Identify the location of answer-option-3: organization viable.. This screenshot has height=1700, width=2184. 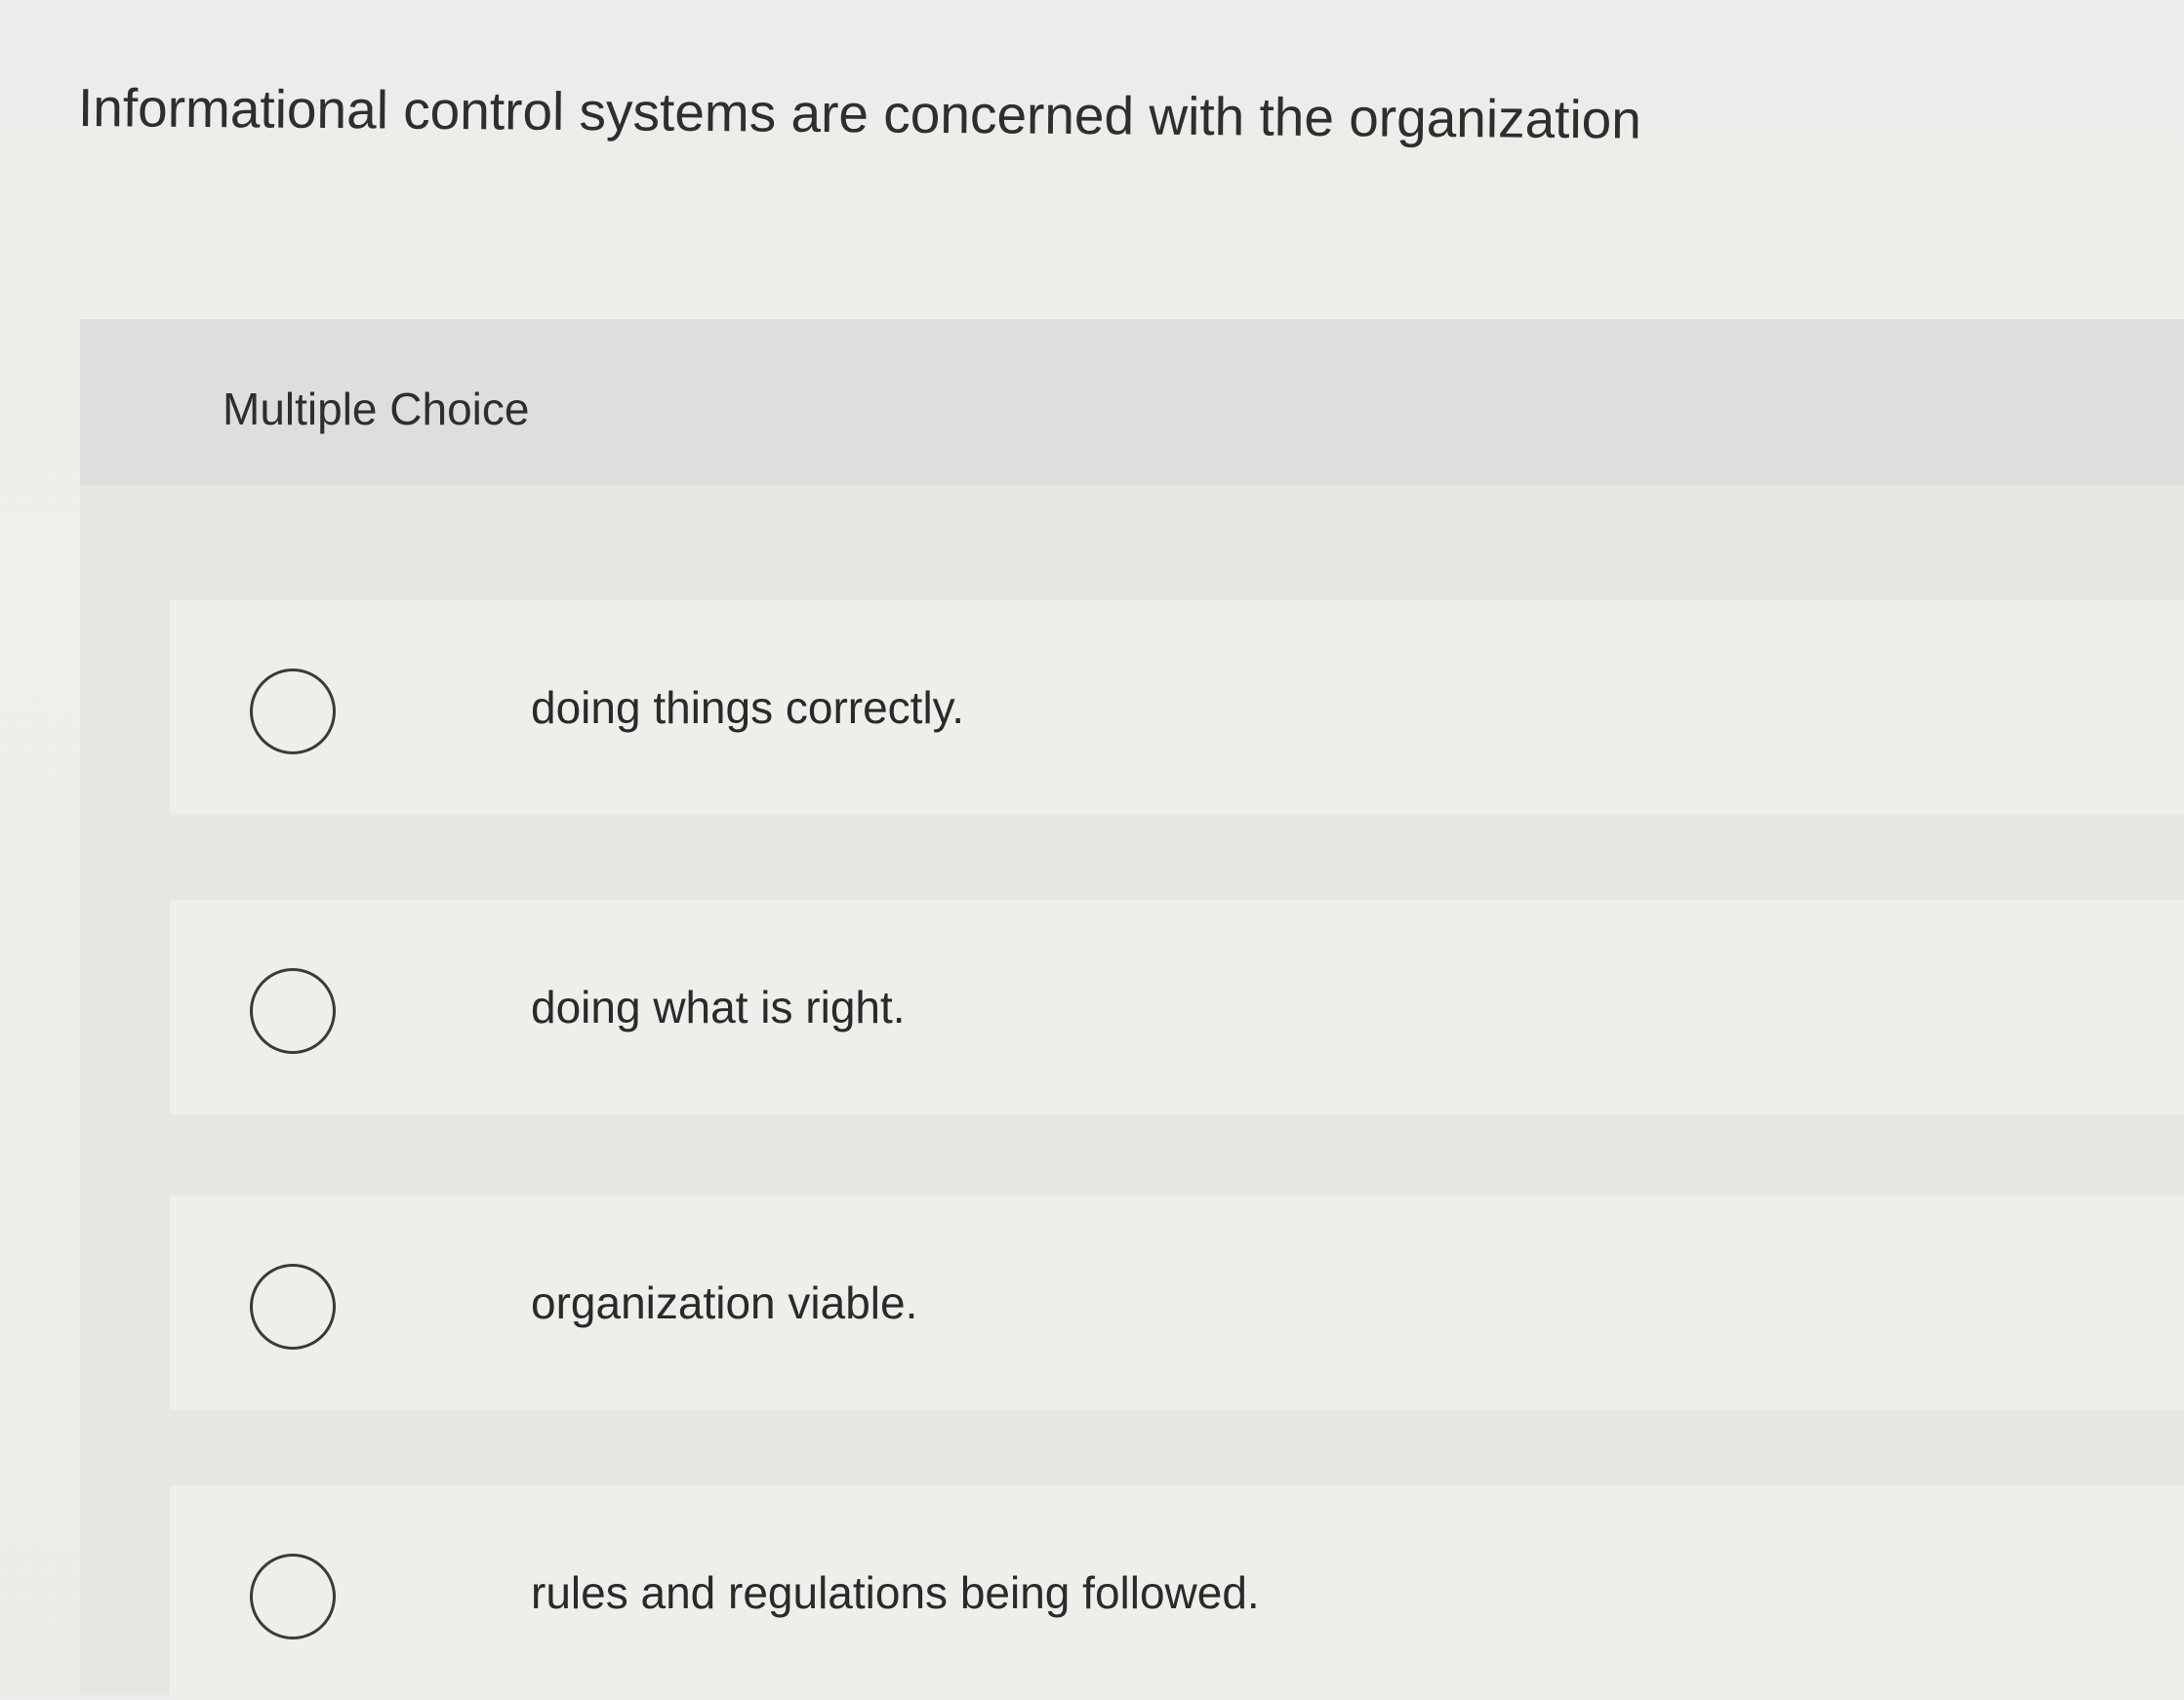
(1177, 1302).